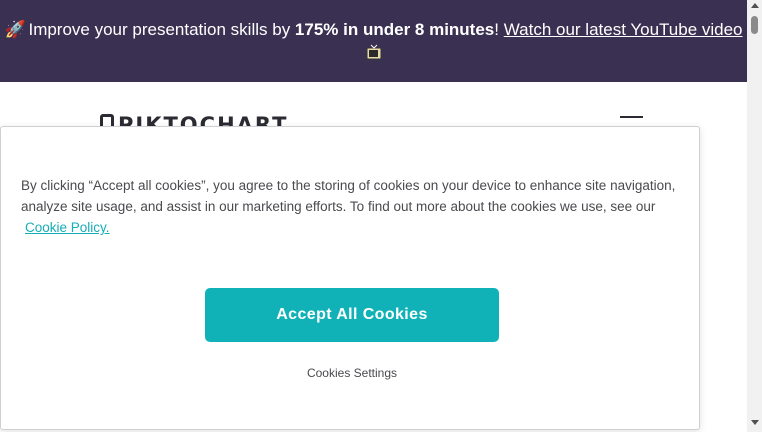  Describe the element at coordinates (496, 29) in the screenshot. I see `promo-punct: !` at that location.